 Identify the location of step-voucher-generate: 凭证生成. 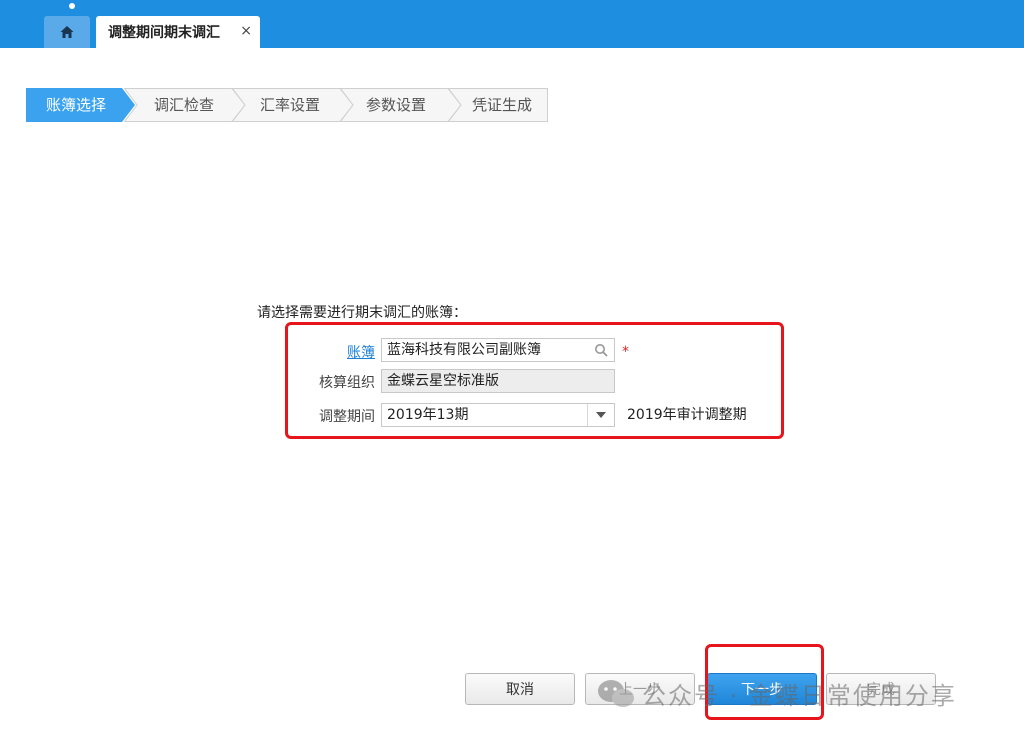
(498, 105).